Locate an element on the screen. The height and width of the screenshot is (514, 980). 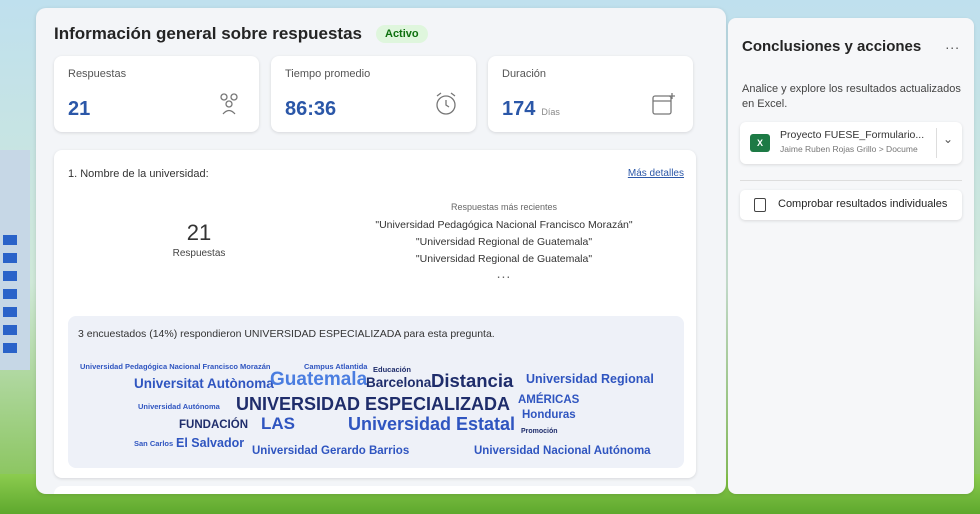
word-cloud-term: Guatemala is located at coordinates (318, 380).